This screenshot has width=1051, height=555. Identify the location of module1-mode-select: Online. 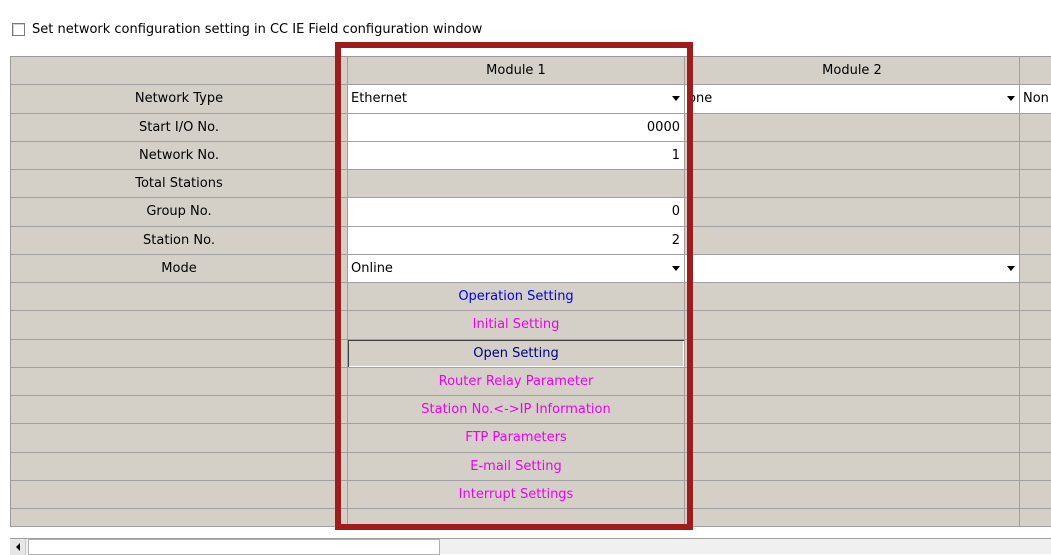
(516, 268).